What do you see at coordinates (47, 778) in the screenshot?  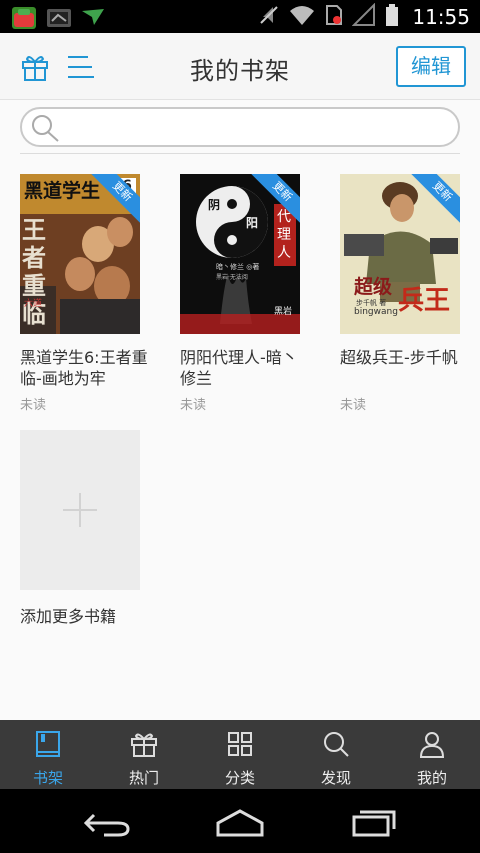 I see `tab-label: 书架` at bounding box center [47, 778].